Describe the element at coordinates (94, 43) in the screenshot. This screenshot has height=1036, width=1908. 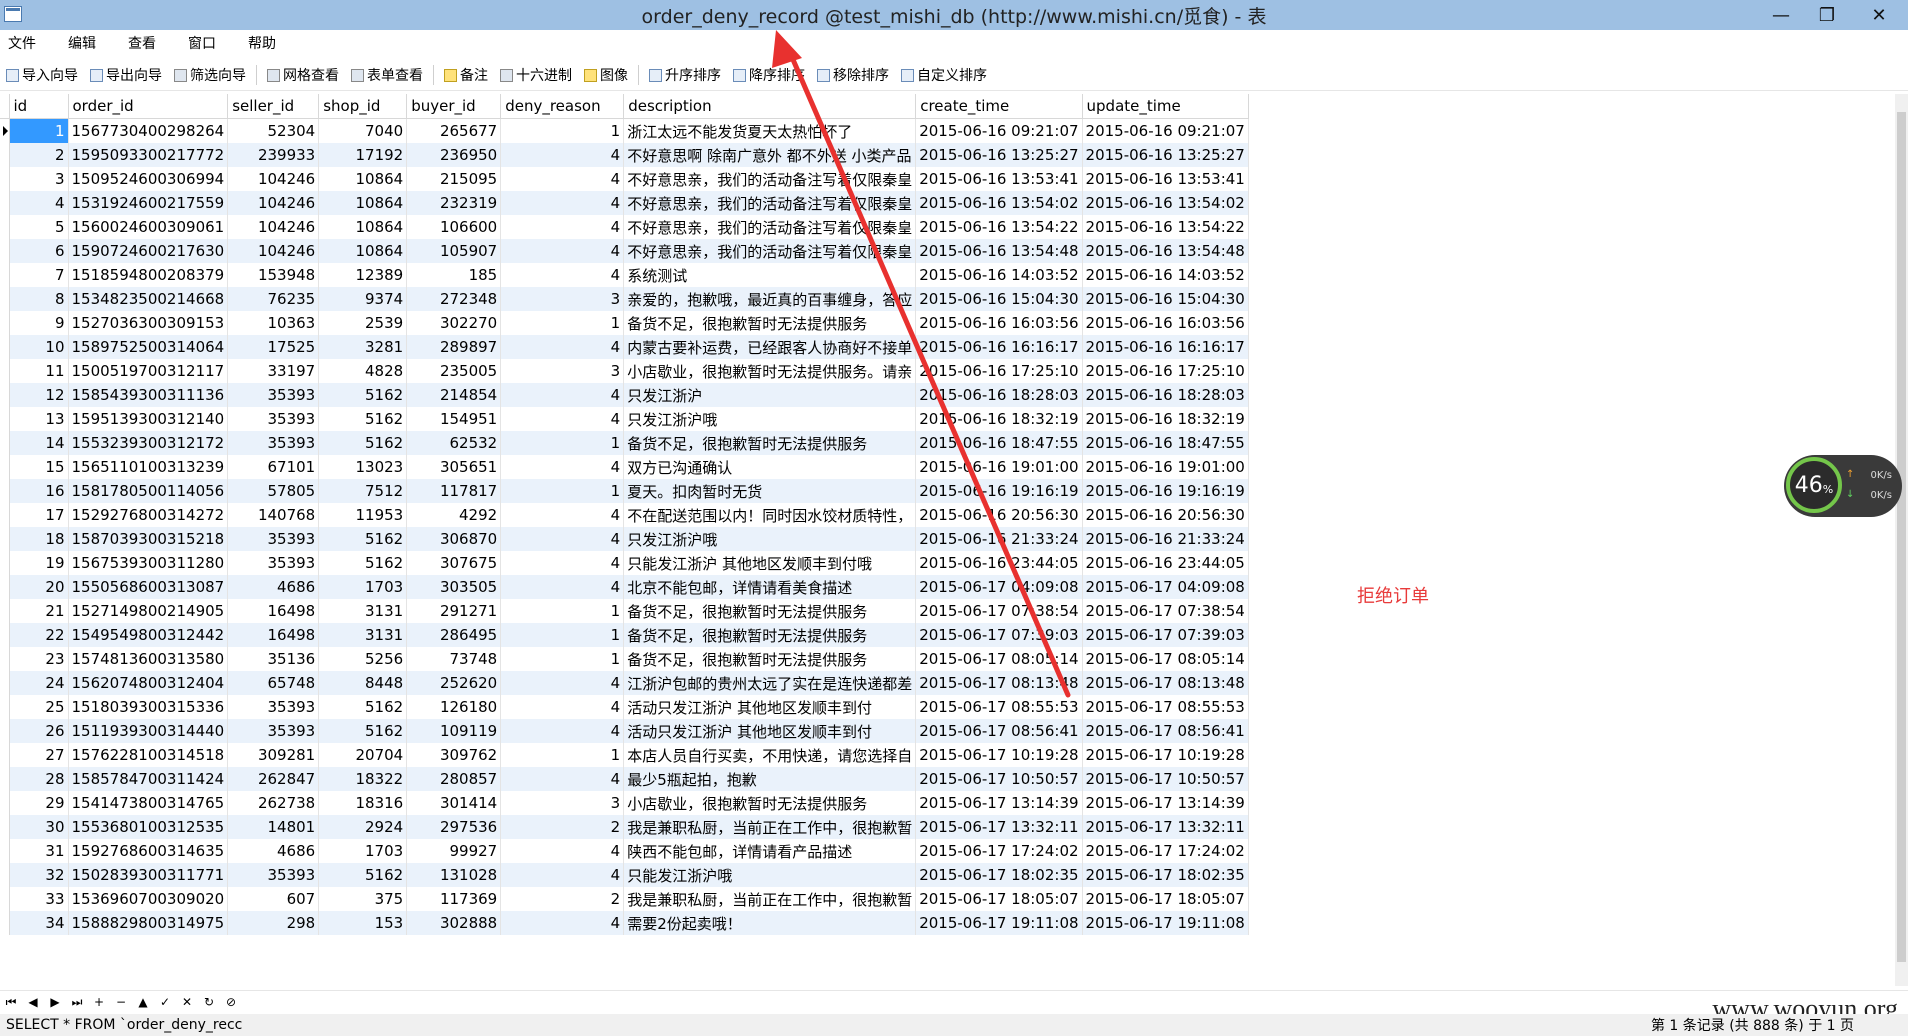
I see `menu-edit: 编辑` at that location.